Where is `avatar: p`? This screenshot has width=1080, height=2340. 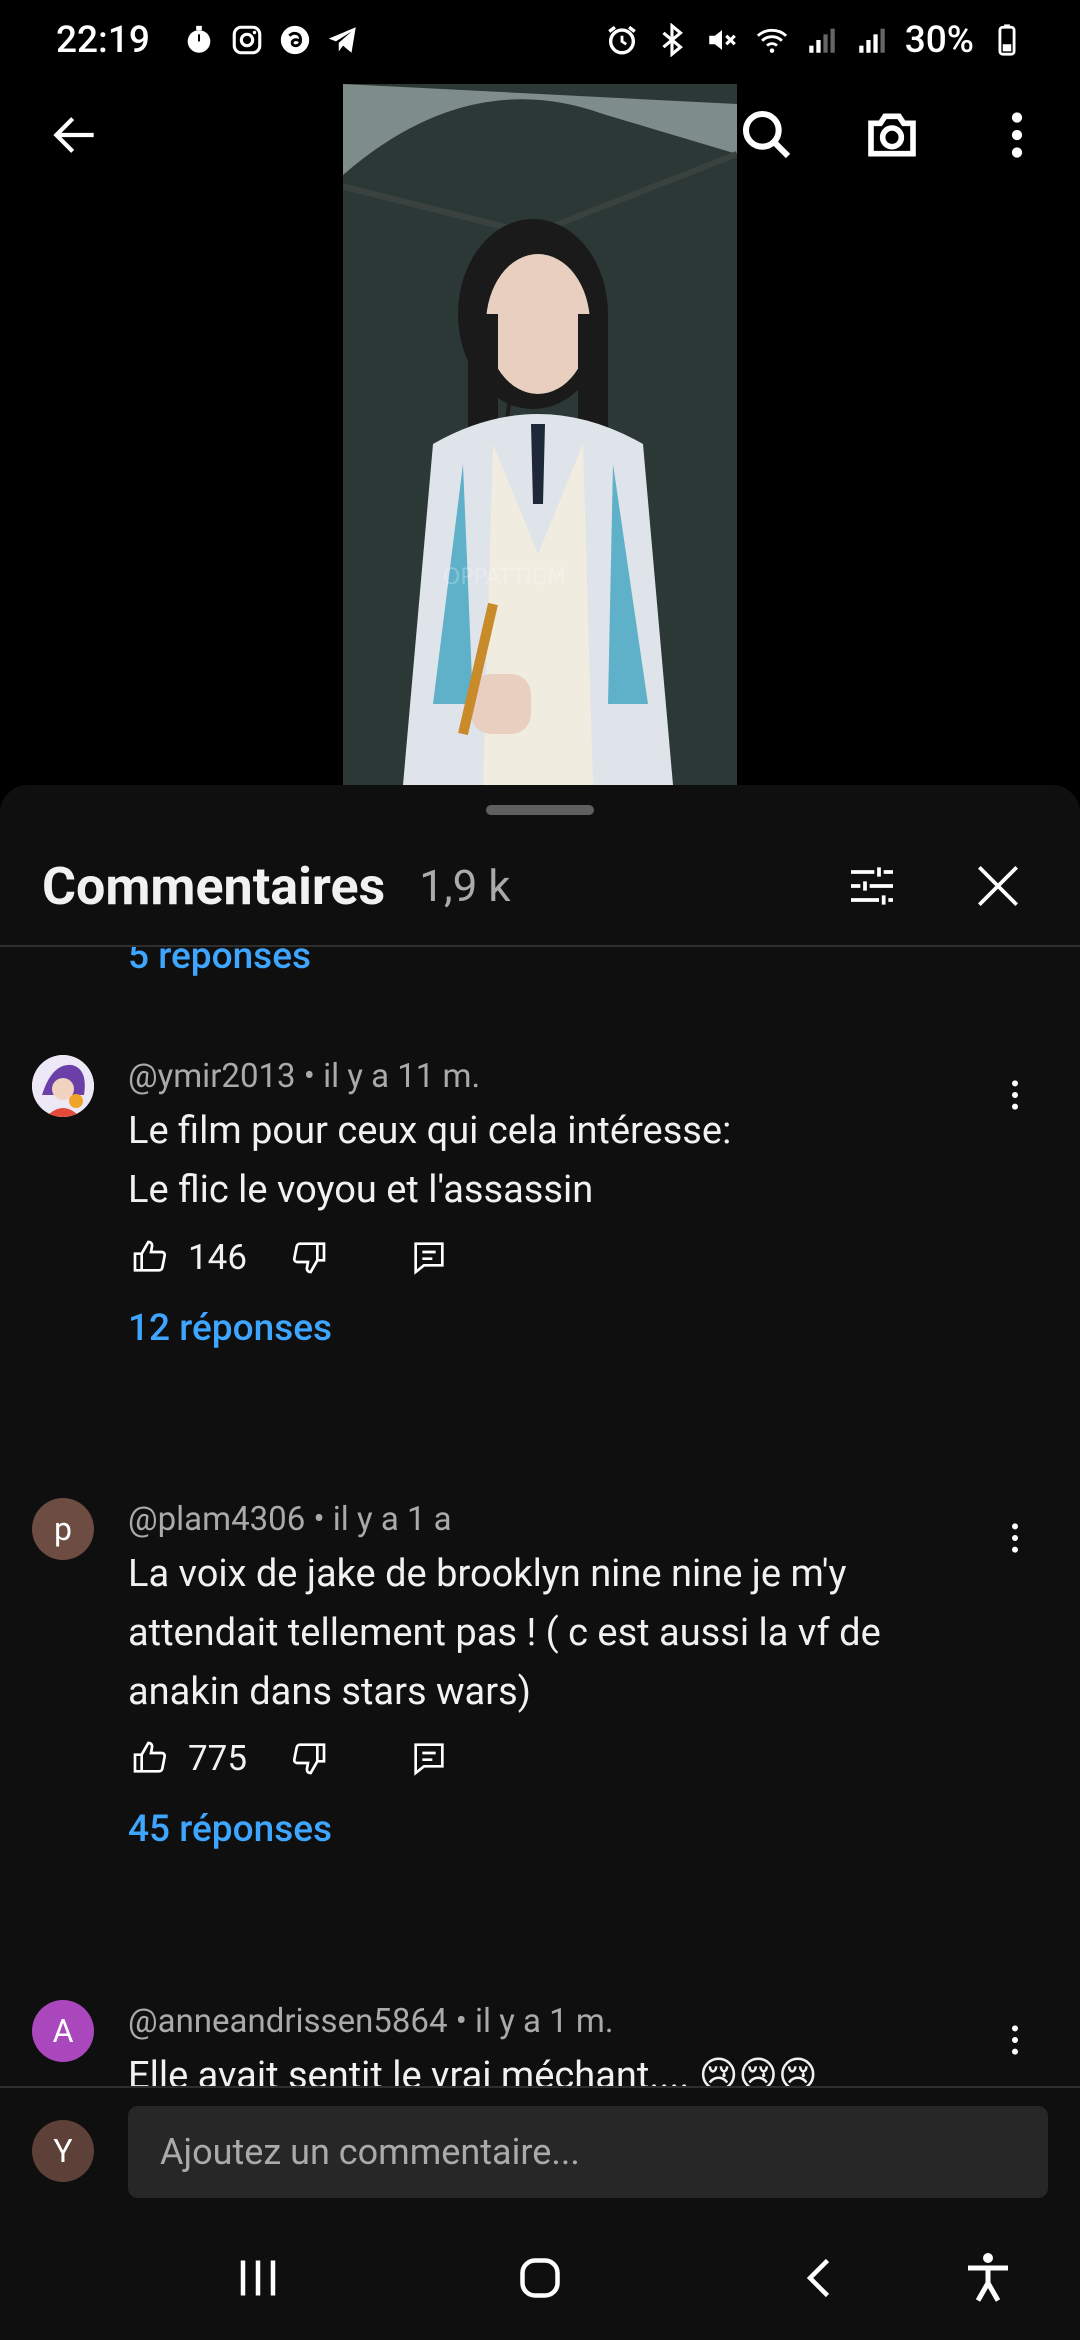
avatar: p is located at coordinates (63, 1529).